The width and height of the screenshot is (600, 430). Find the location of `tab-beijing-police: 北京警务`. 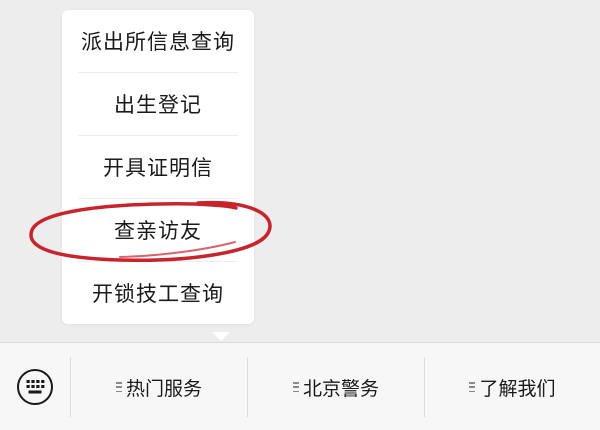

tab-beijing-police: 北京警务 is located at coordinates (336, 386).